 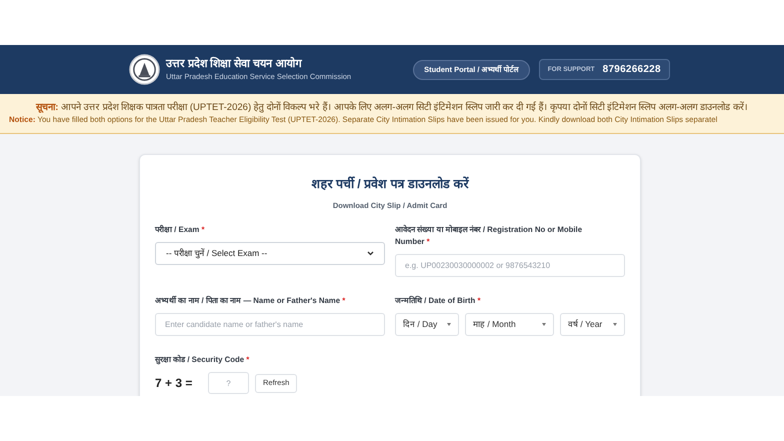 I want to click on input-field: e.g. UP00230030000002 or 9876543210, so click(x=510, y=265).